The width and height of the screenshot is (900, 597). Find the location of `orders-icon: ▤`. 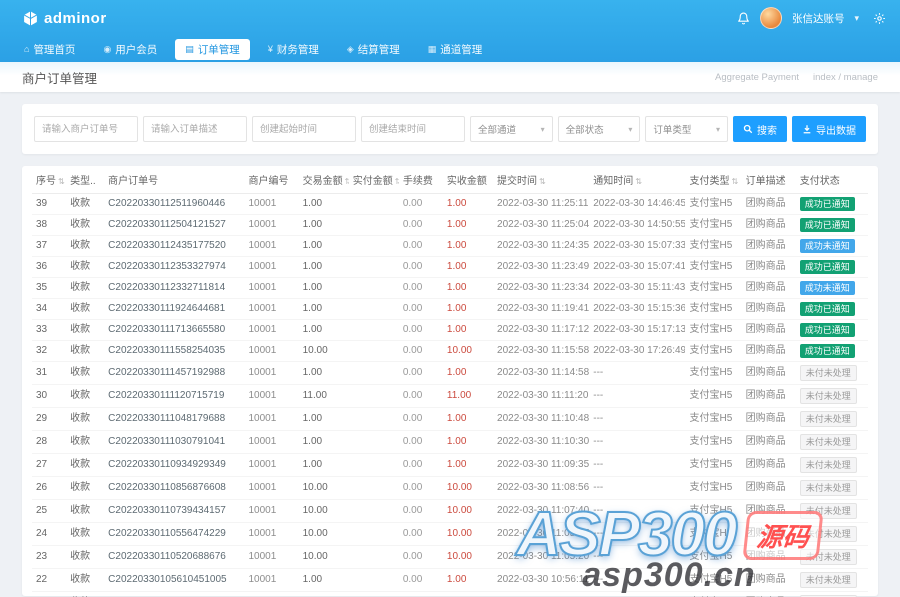

orders-icon: ▤ is located at coordinates (189, 48).